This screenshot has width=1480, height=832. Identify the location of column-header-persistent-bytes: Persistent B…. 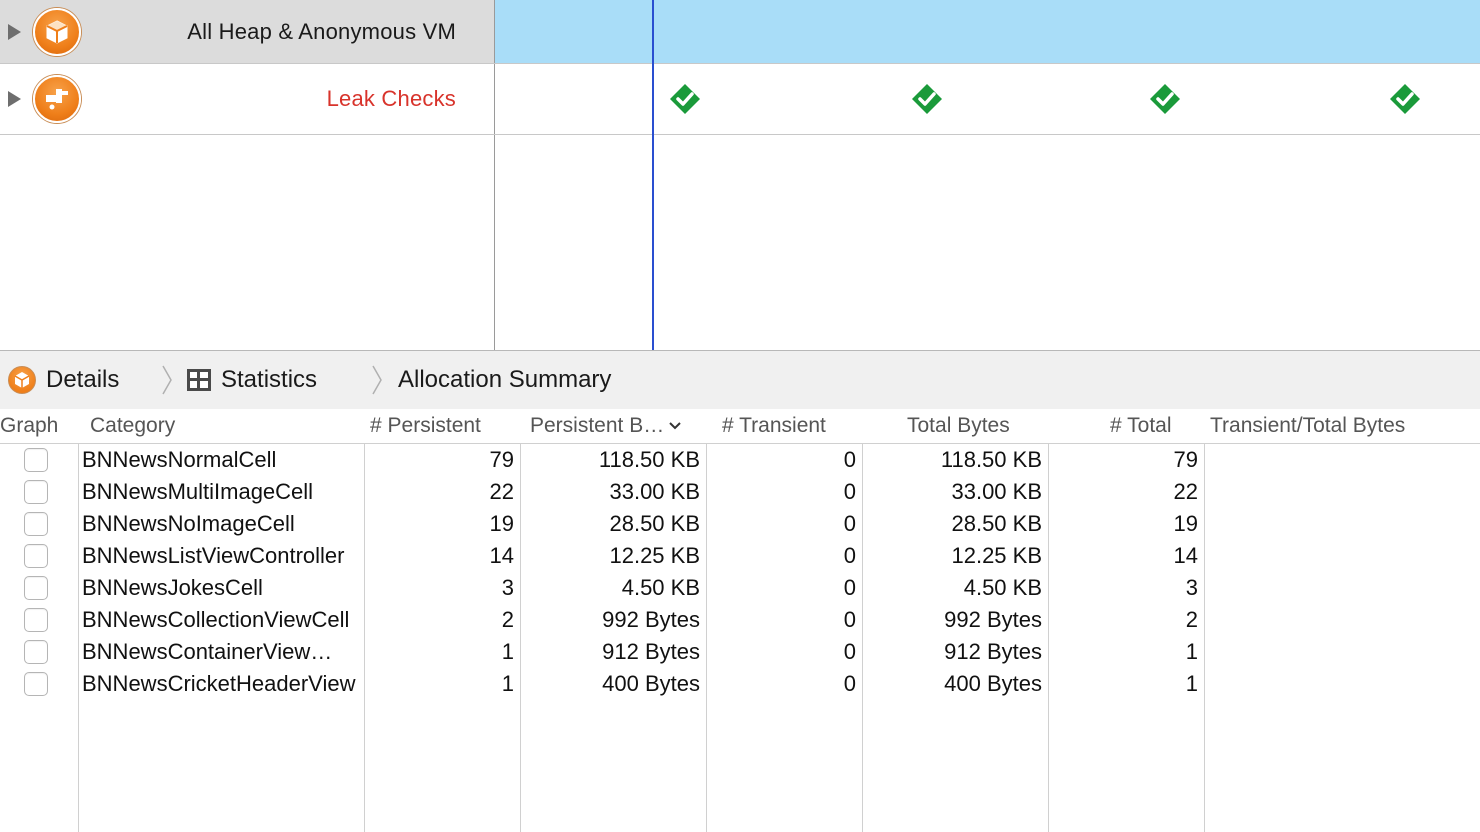
(606, 426).